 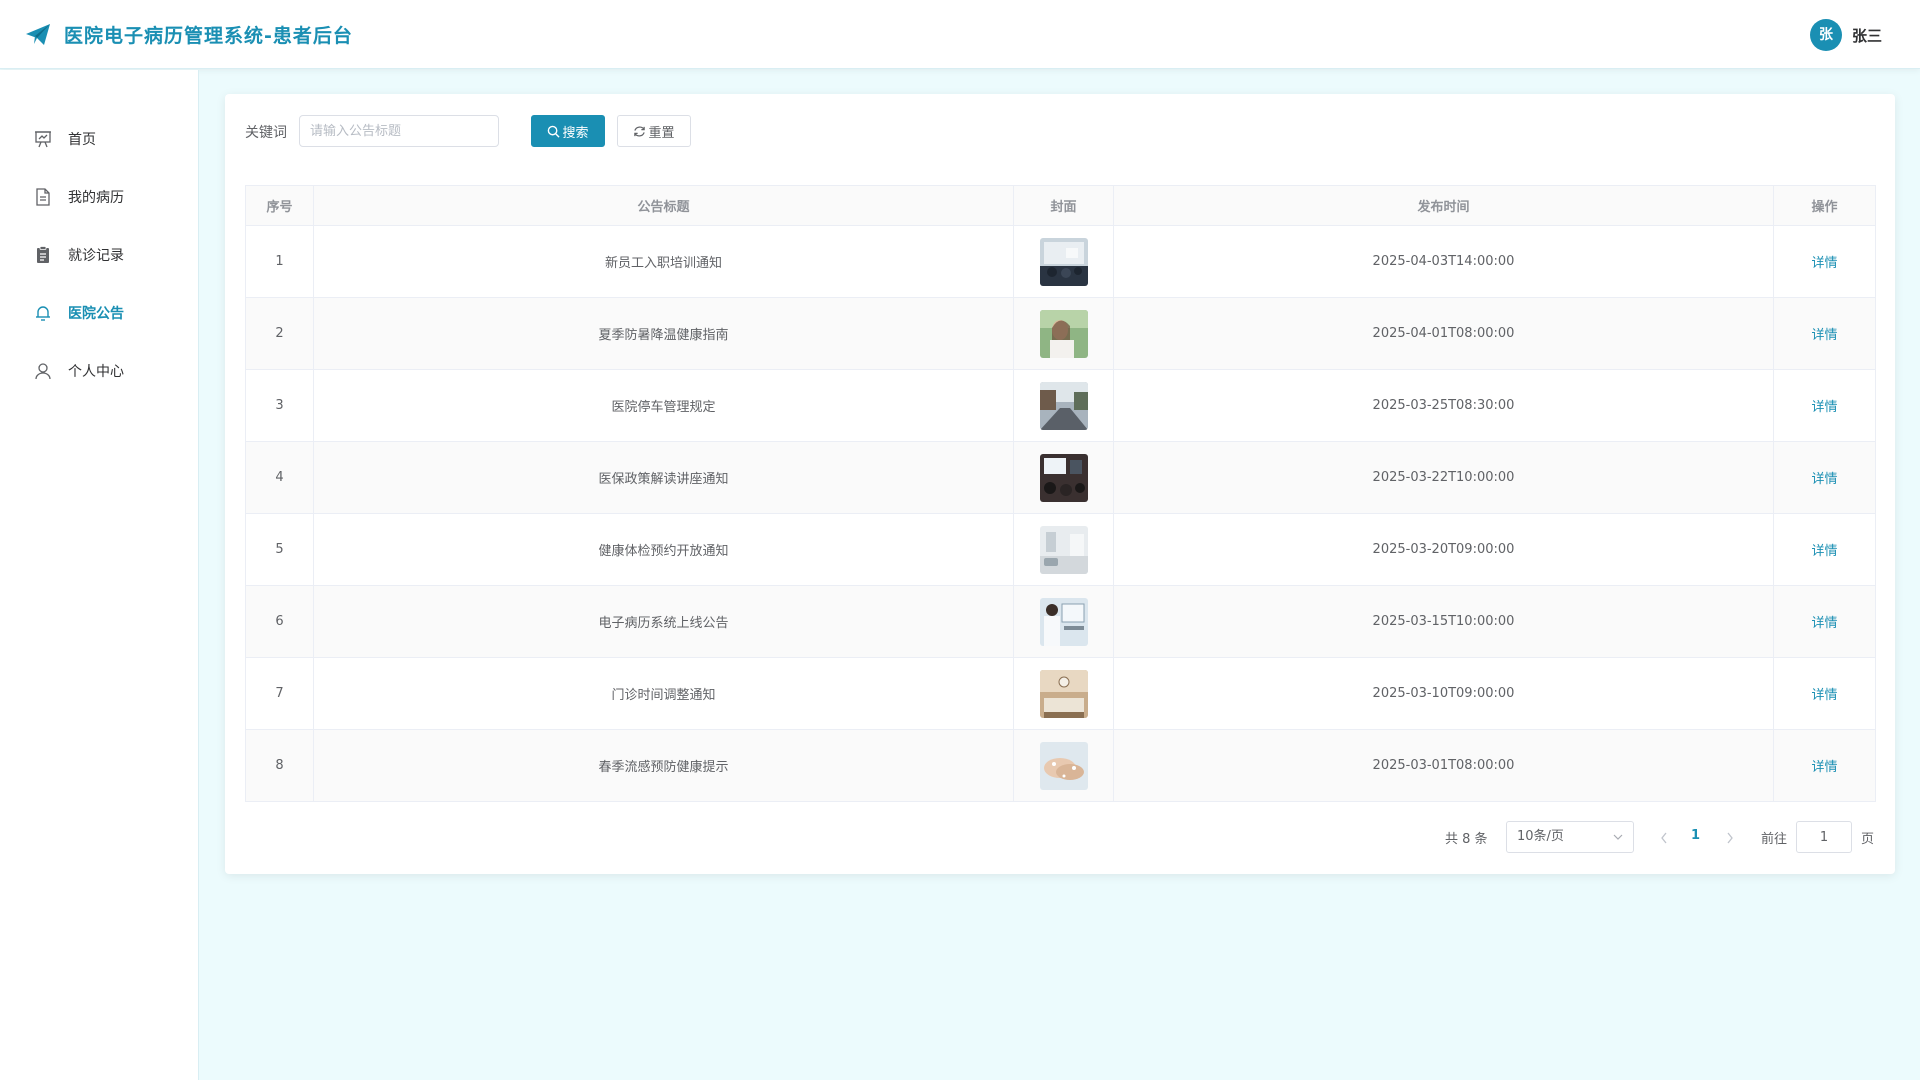 I want to click on reset-button-label: 重置, so click(x=661, y=133).